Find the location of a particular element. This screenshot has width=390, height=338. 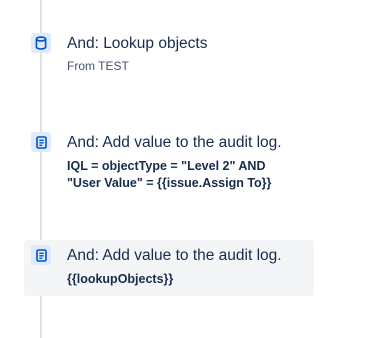

database-icon is located at coordinates (41, 43).